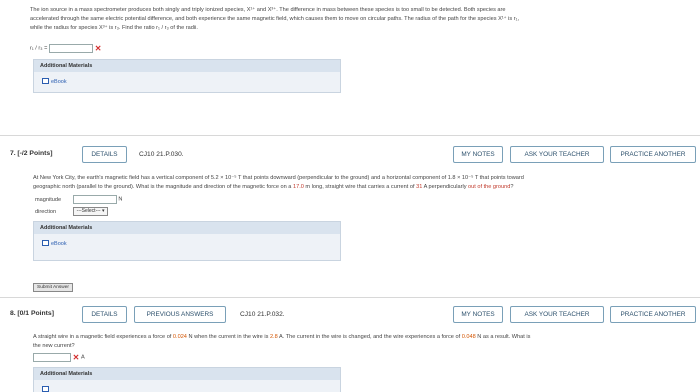 The width and height of the screenshot is (700, 392). What do you see at coordinates (83, 357) in the screenshot?
I see `q8-answer-unit: A` at bounding box center [83, 357].